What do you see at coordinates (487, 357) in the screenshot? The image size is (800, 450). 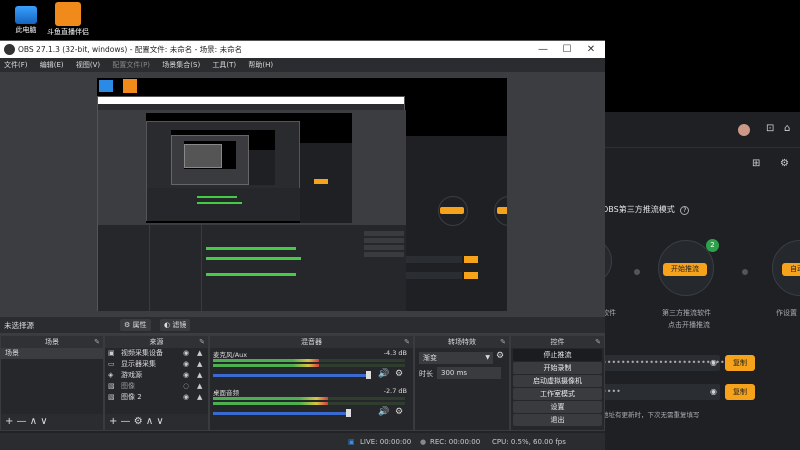 I see `chevron-down-icon: ▼` at bounding box center [487, 357].